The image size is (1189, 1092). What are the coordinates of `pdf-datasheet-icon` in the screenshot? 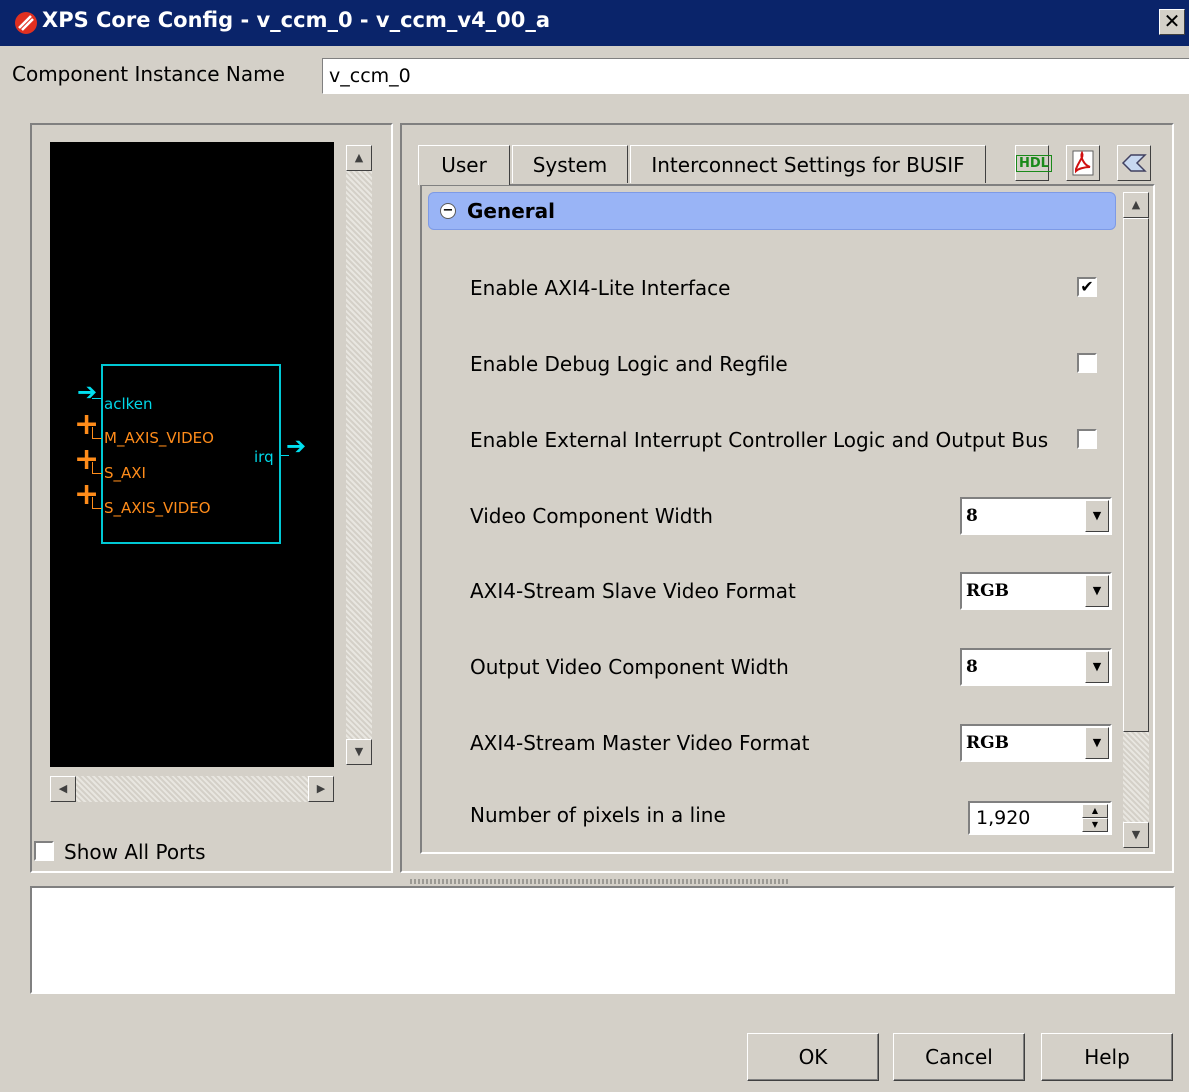 It's located at (1083, 163).